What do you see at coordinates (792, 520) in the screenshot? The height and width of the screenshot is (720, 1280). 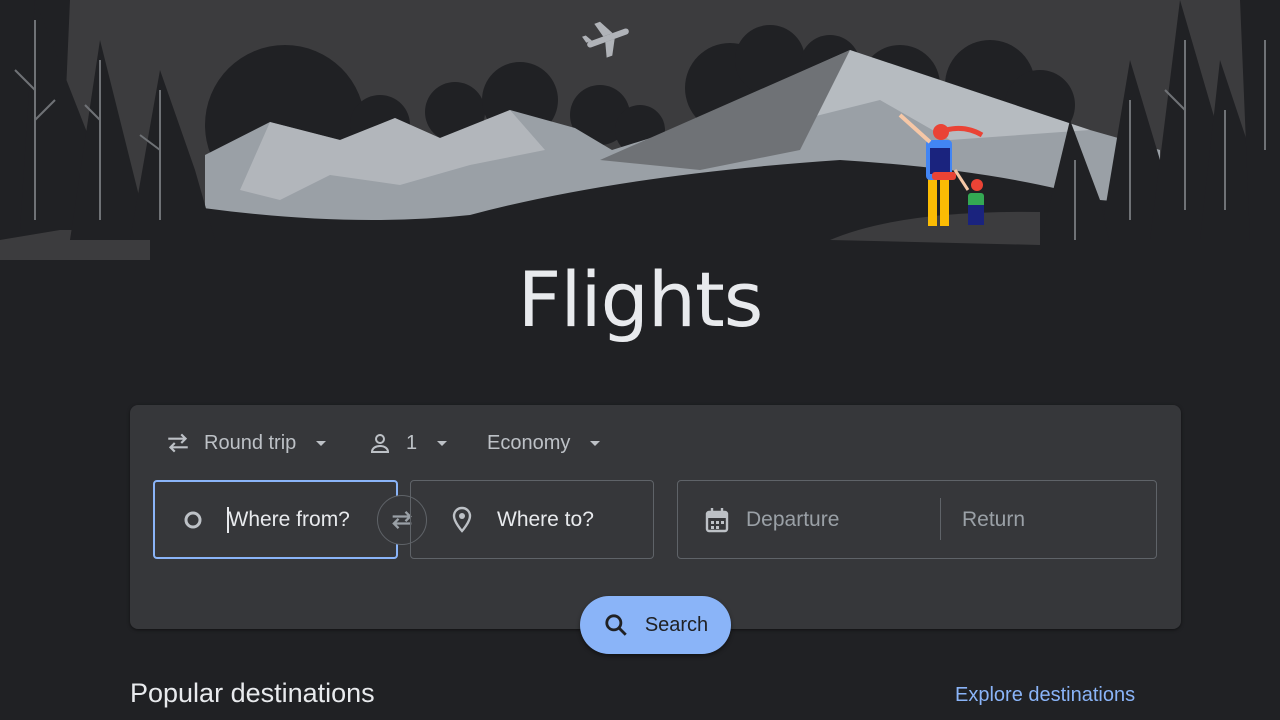 I see `departure-input: Departure` at bounding box center [792, 520].